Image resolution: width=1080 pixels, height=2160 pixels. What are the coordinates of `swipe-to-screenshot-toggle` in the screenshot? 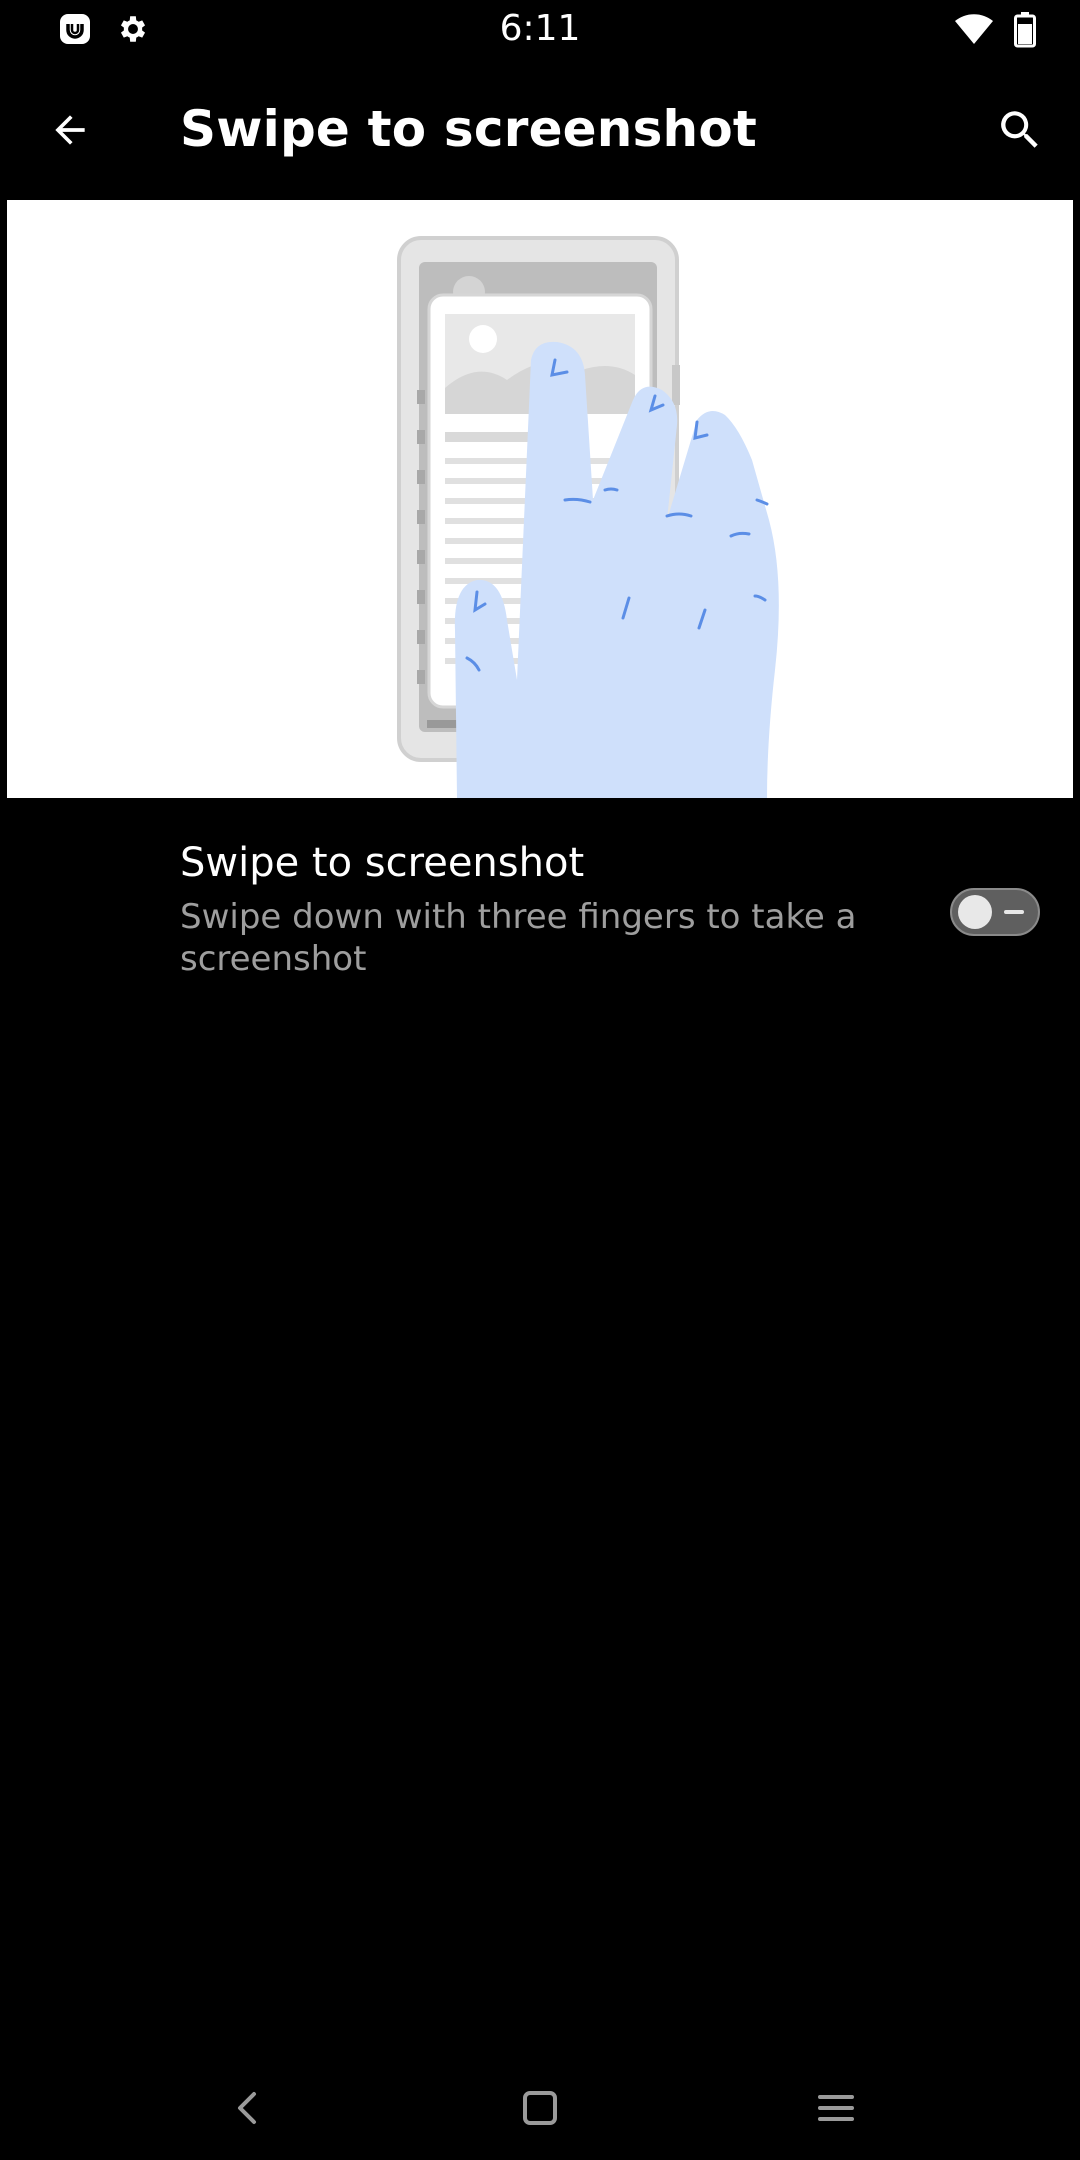 It's located at (995, 912).